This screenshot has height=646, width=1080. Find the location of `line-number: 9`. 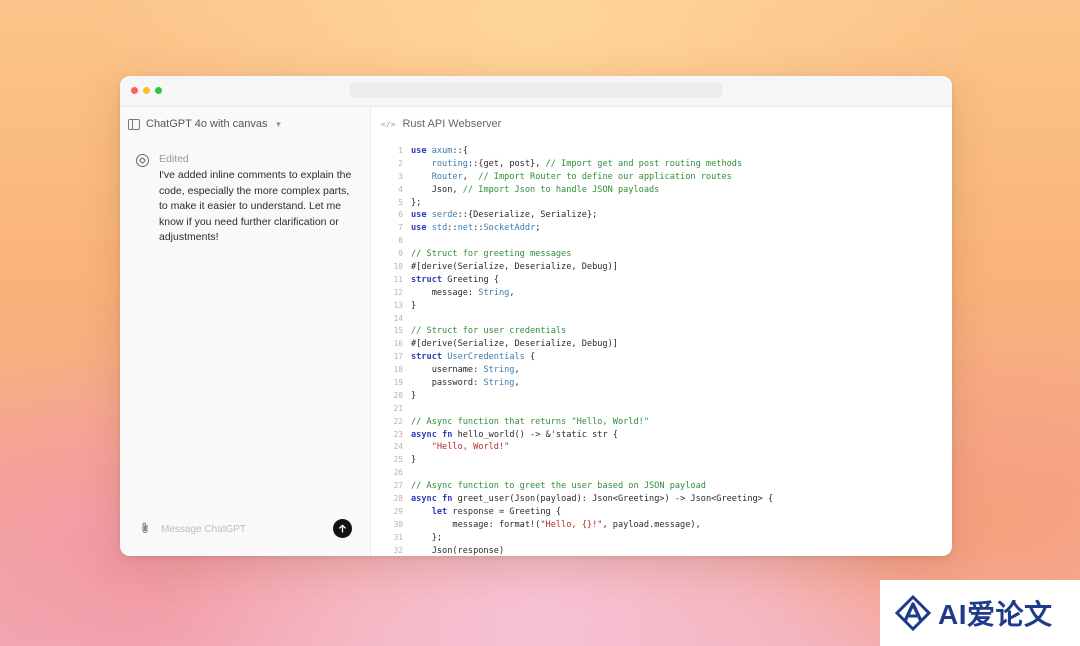

line-number: 9 is located at coordinates (400, 254).